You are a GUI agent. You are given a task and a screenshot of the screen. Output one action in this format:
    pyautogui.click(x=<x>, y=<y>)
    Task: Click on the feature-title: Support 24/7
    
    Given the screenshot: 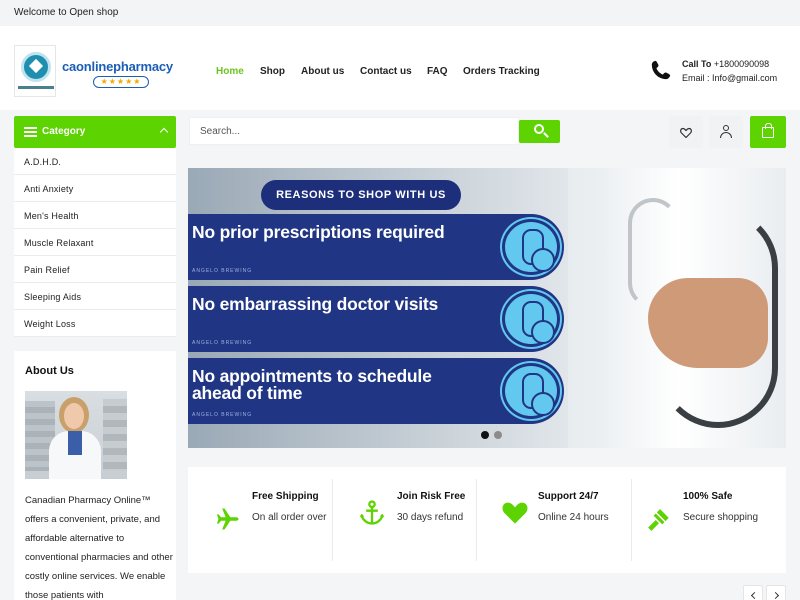 What is the action you would take?
    pyautogui.click(x=568, y=496)
    